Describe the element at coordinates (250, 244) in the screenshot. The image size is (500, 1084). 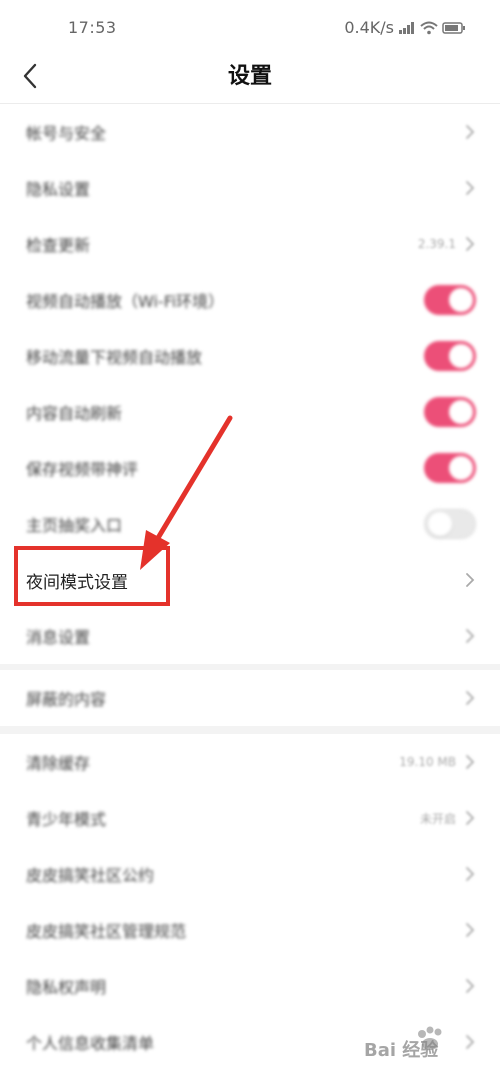
I see `group1-row: 检查更新 2.39.1` at that location.